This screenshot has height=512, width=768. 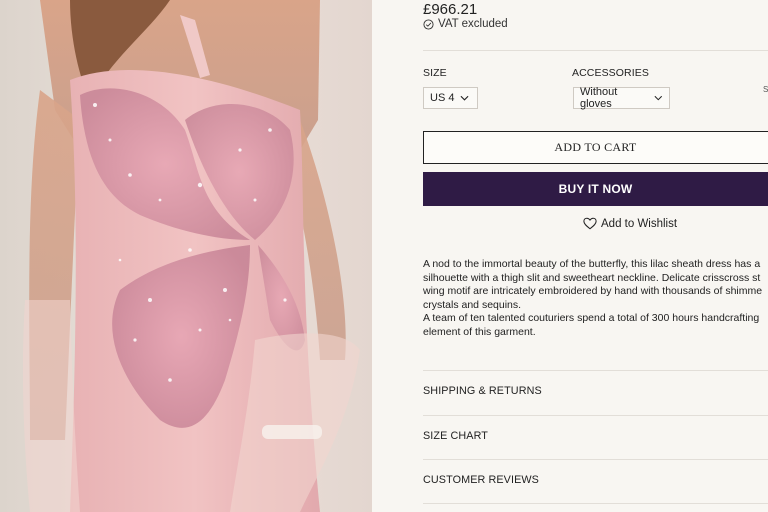 What do you see at coordinates (590, 223) in the screenshot?
I see `heart-icon` at bounding box center [590, 223].